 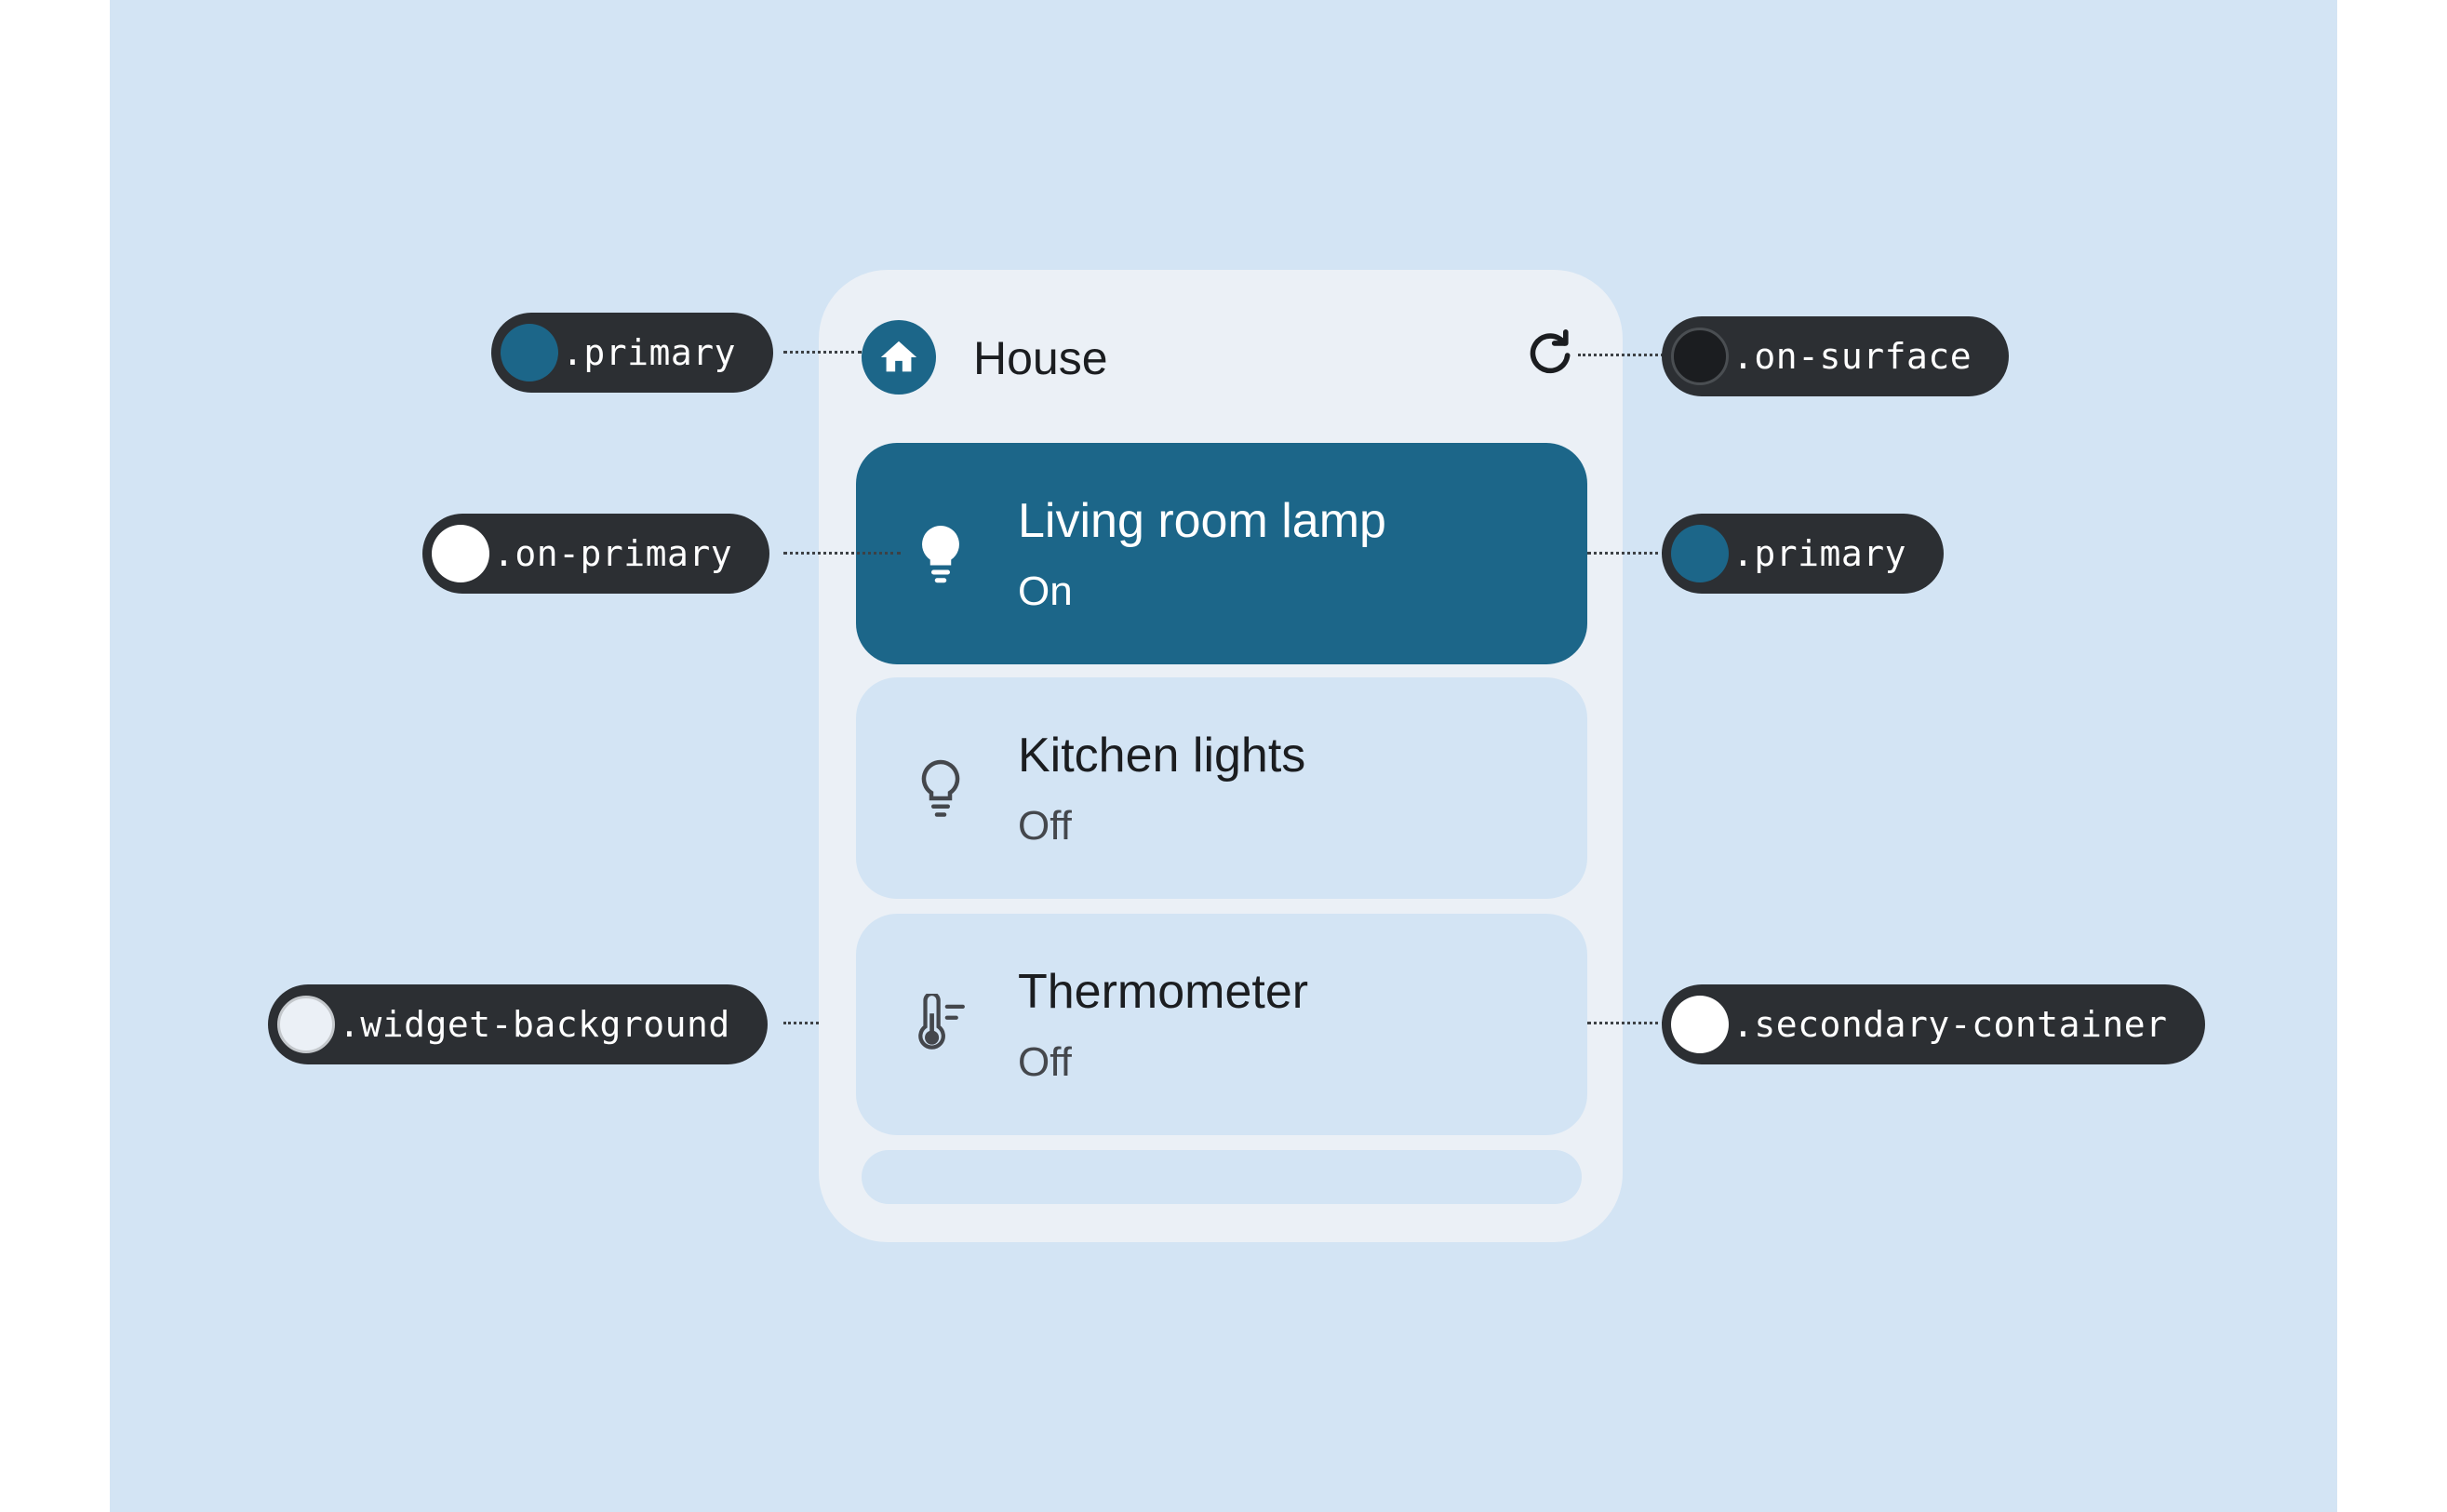 I want to click on list-item-partial, so click(x=1222, y=1177).